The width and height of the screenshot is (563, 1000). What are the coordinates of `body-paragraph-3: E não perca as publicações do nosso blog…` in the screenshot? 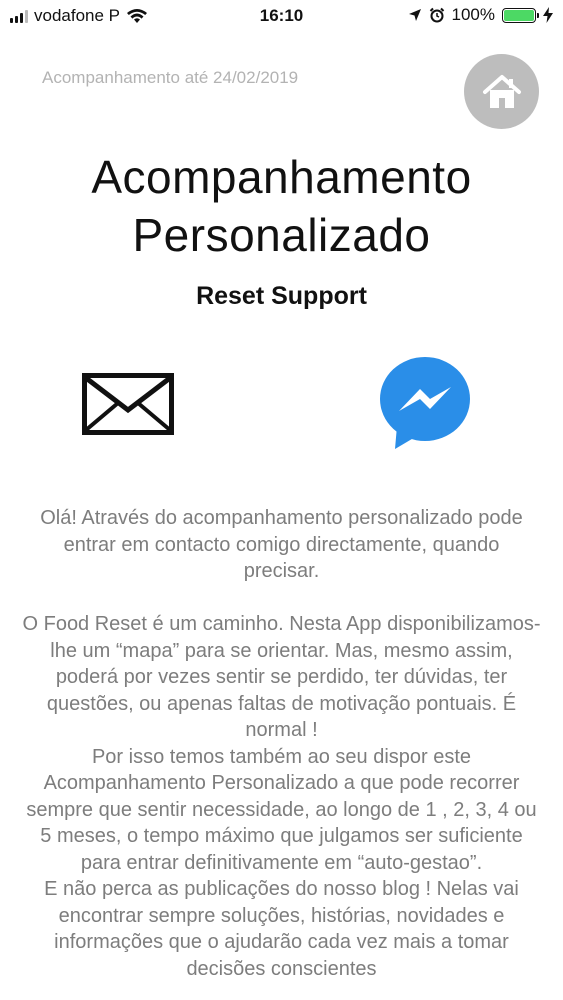 It's located at (281, 929).